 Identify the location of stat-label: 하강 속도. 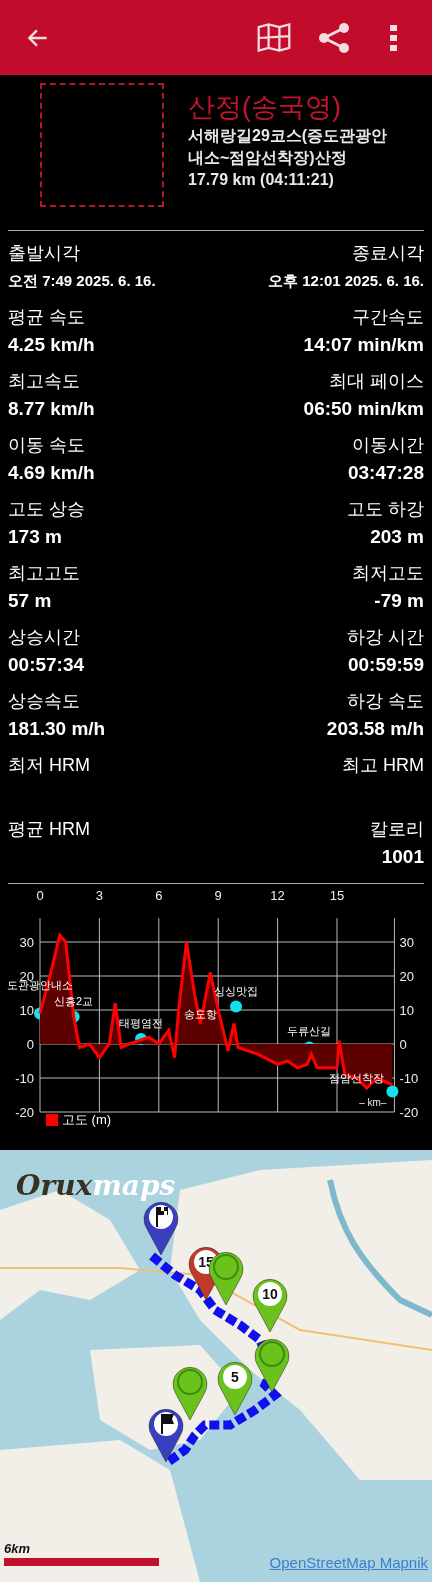
(385, 701).